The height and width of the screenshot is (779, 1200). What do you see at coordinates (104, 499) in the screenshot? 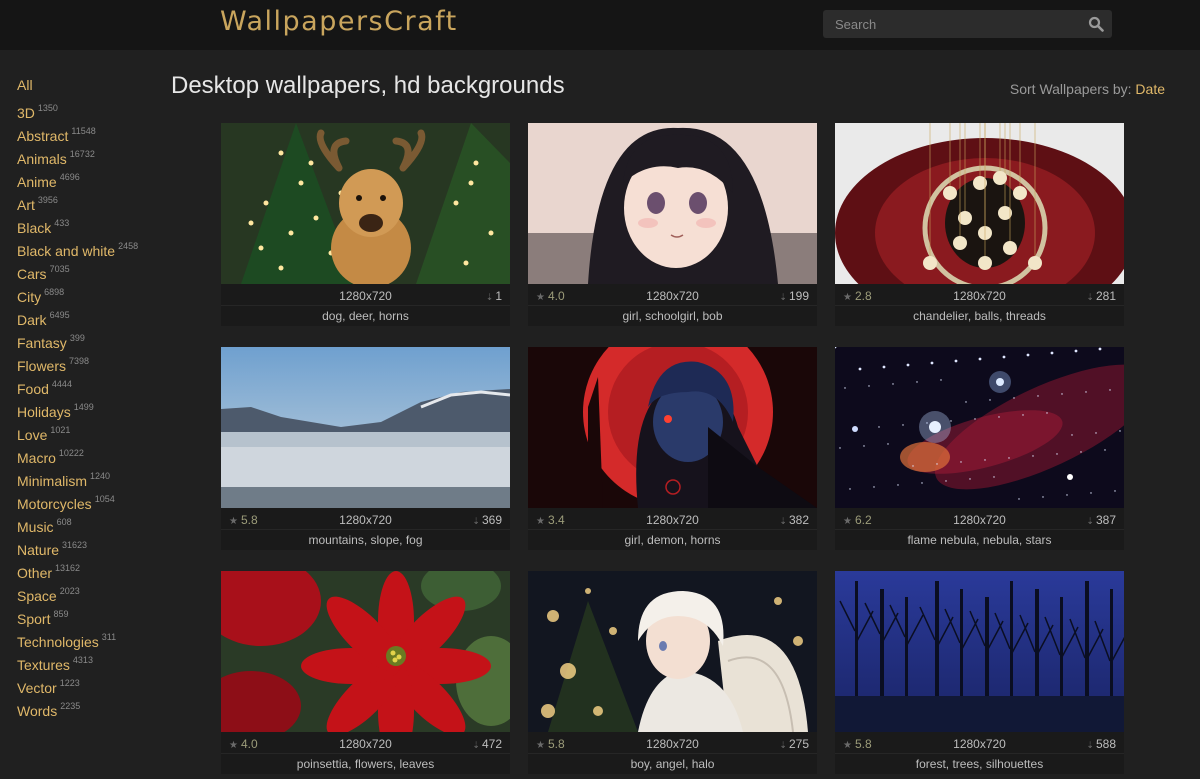
I see `category-count: 1054` at bounding box center [104, 499].